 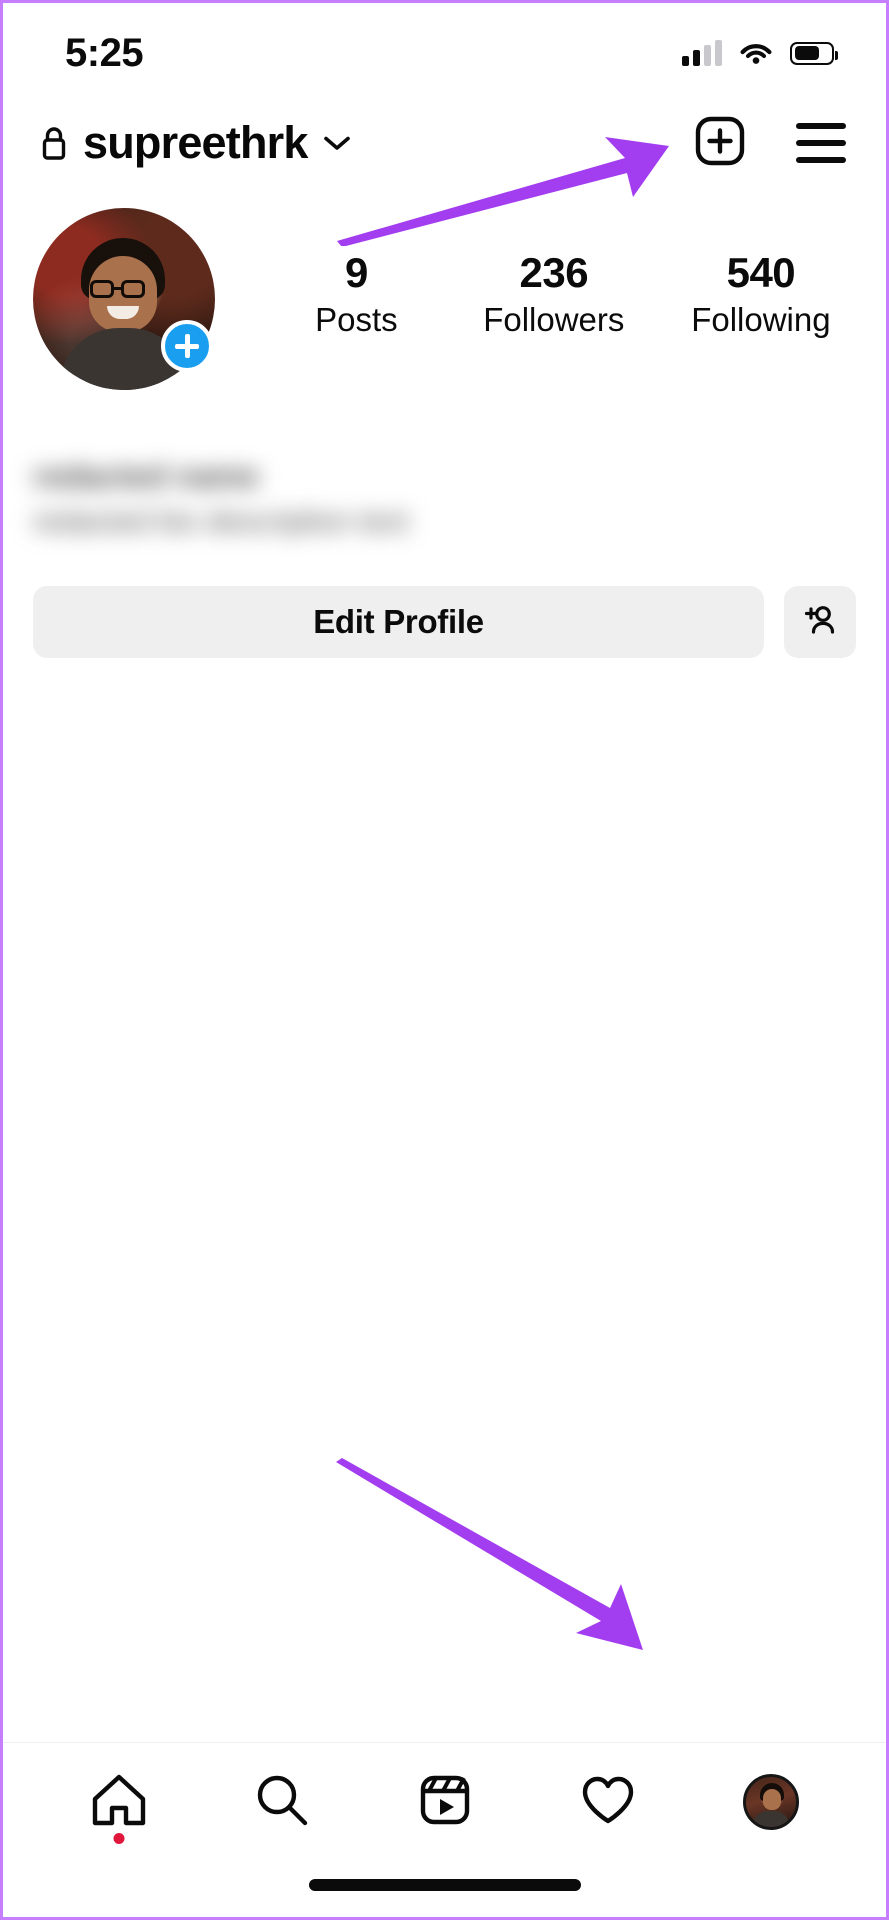 I want to click on stat-following: 540 Following, so click(x=760, y=294).